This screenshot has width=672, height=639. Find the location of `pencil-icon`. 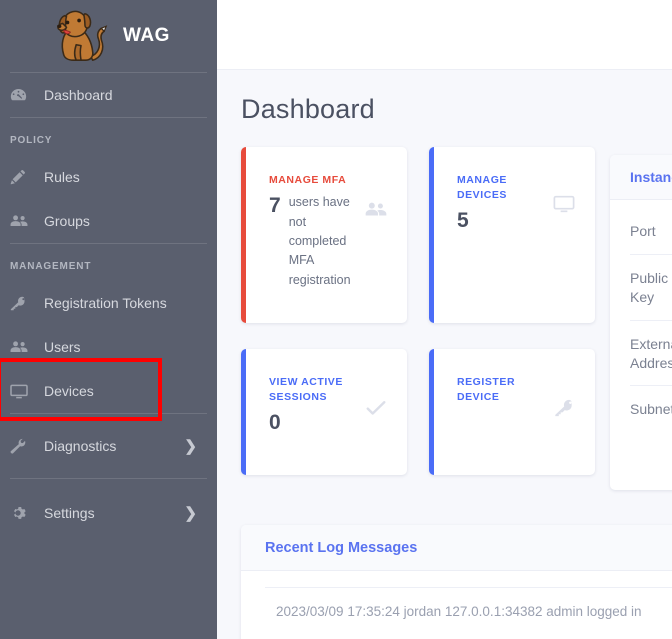

pencil-icon is located at coordinates (21, 177).